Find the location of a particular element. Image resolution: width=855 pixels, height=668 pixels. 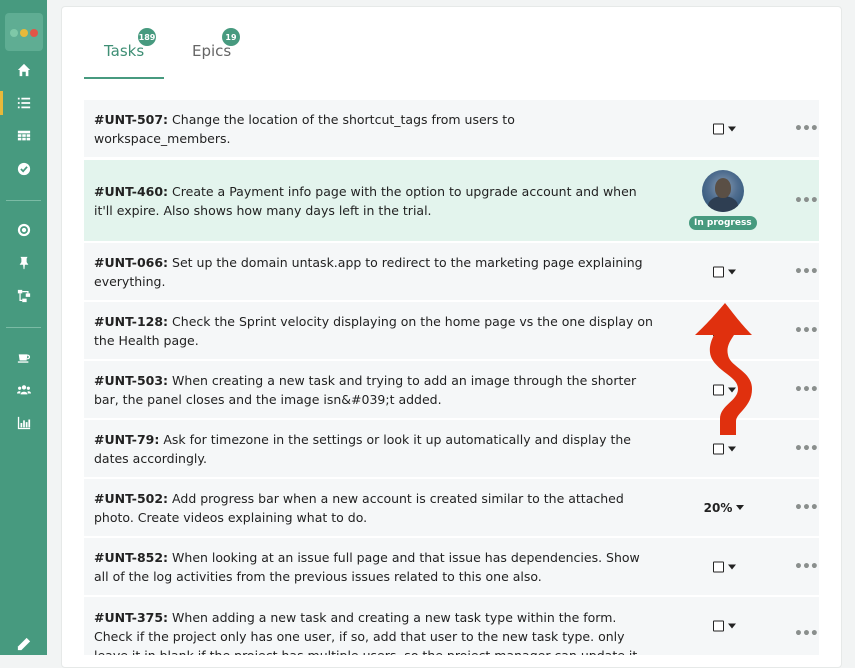

epics-count-badge: 19 is located at coordinates (231, 37).